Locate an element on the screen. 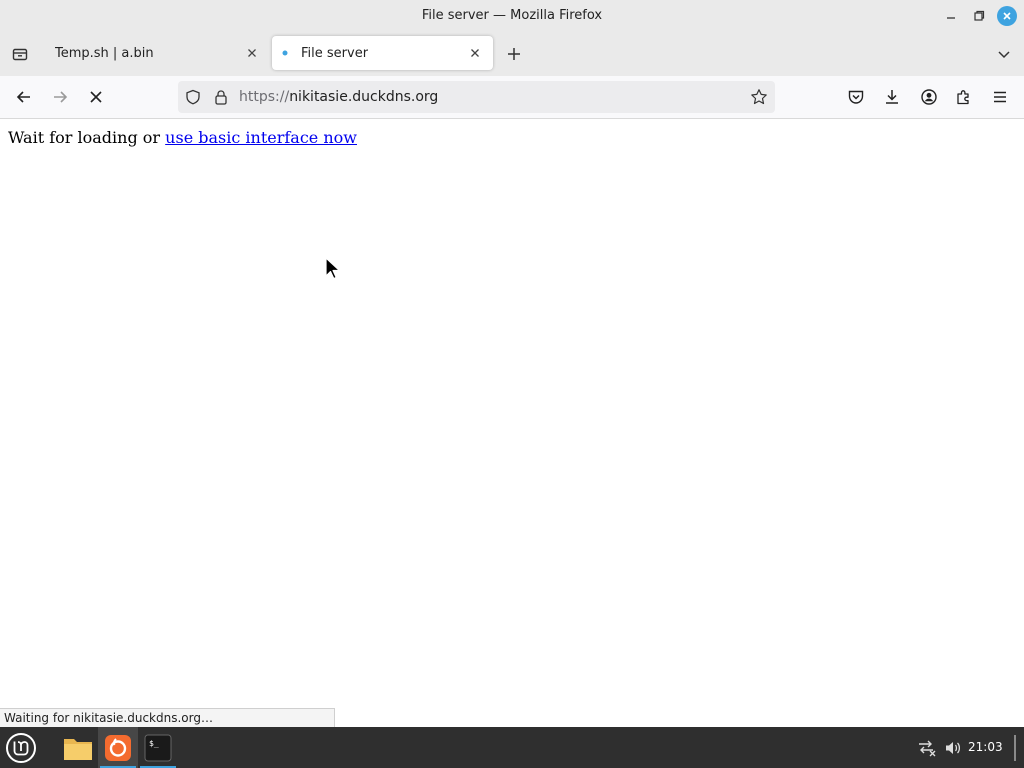  arrow-right-icon is located at coordinates (61, 97).